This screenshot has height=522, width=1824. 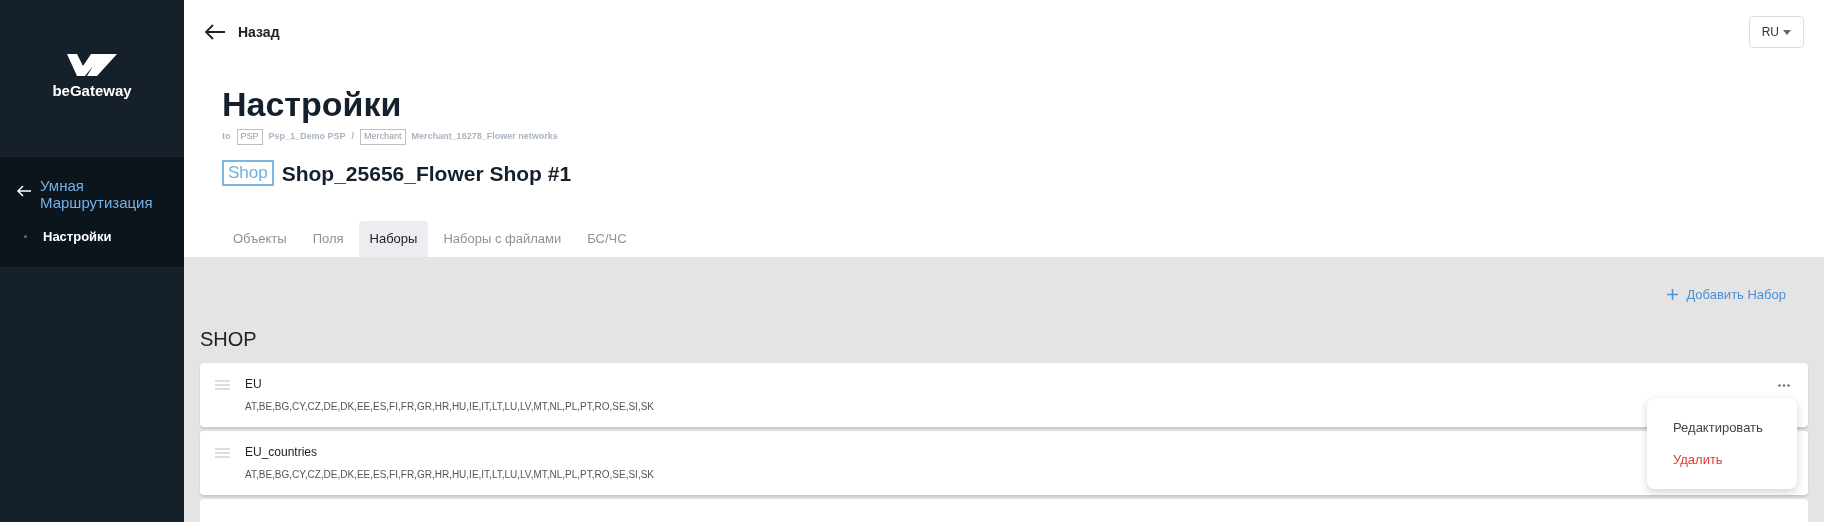 I want to click on breadcrumb-tag: Merchant, so click(x=383, y=137).